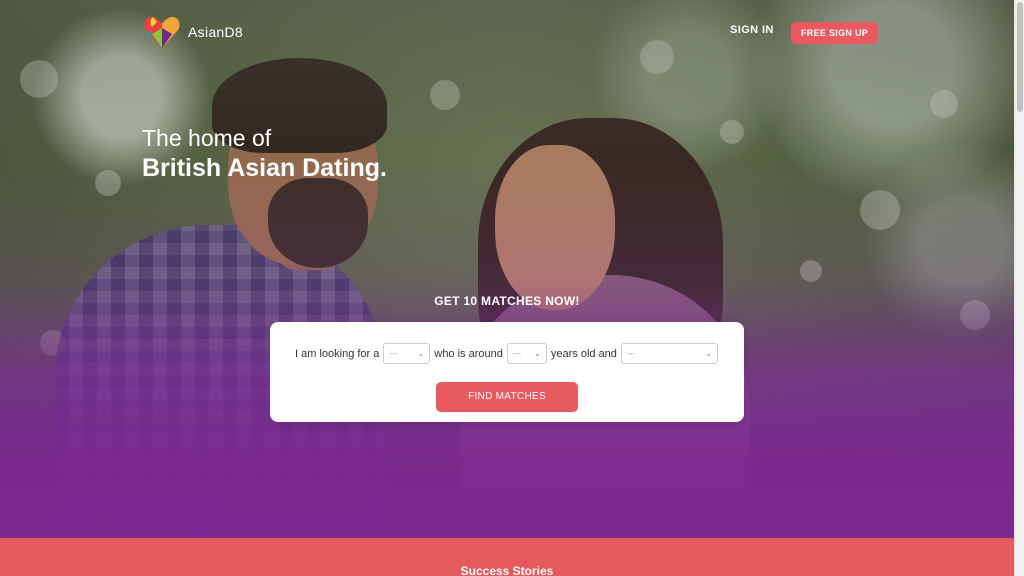 This screenshot has height=576, width=1024. I want to click on brand-name: AsianD8, so click(216, 32).